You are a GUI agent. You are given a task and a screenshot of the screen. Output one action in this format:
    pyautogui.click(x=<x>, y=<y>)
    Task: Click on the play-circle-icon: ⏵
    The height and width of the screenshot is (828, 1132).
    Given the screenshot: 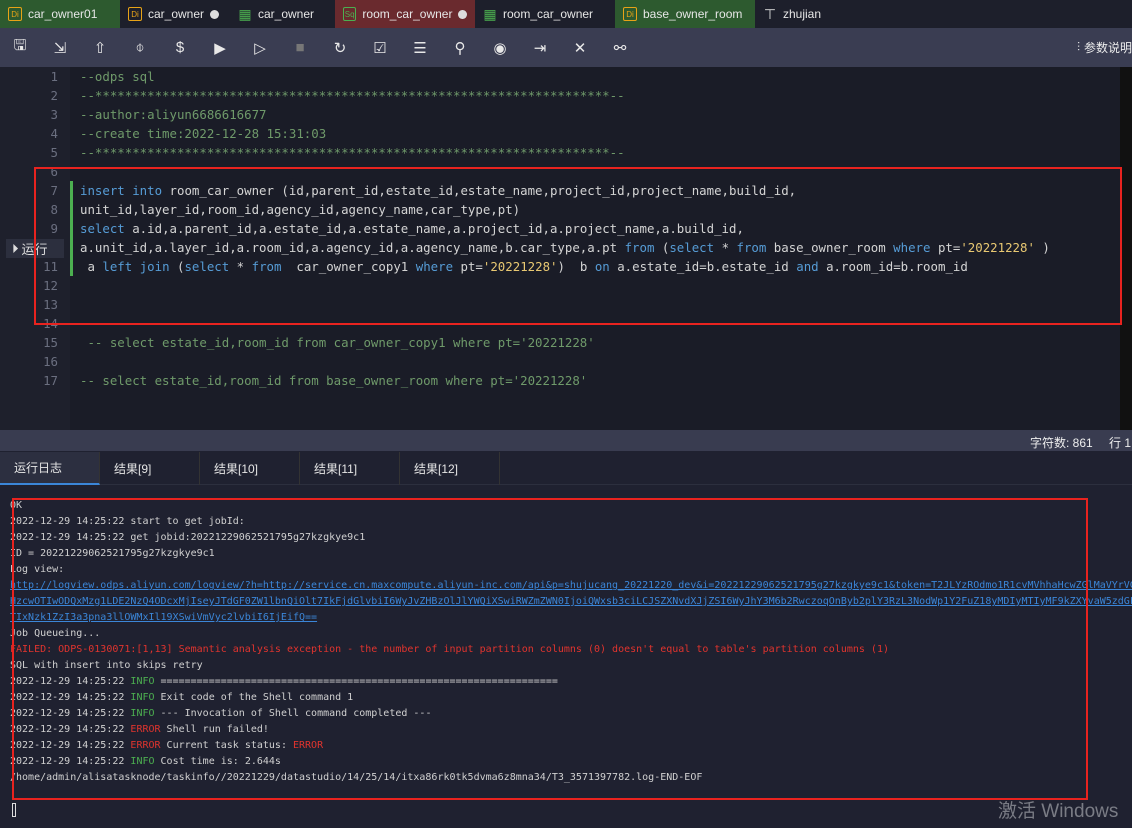 What is the action you would take?
    pyautogui.click(x=15, y=248)
    